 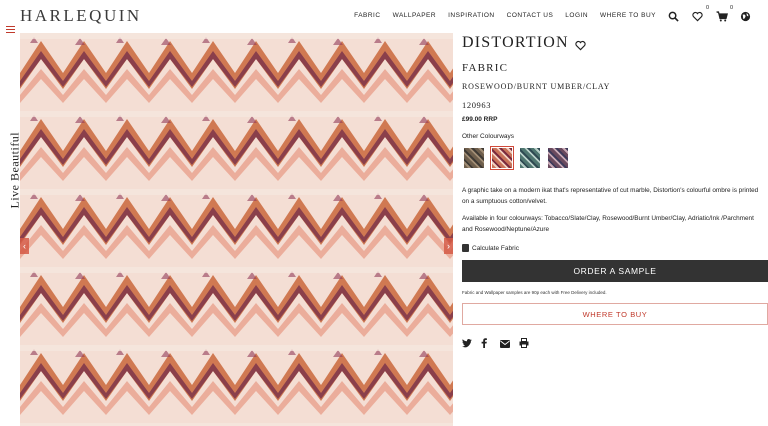 What do you see at coordinates (558, 158) in the screenshot?
I see `swatch-rosewood-neptune` at bounding box center [558, 158].